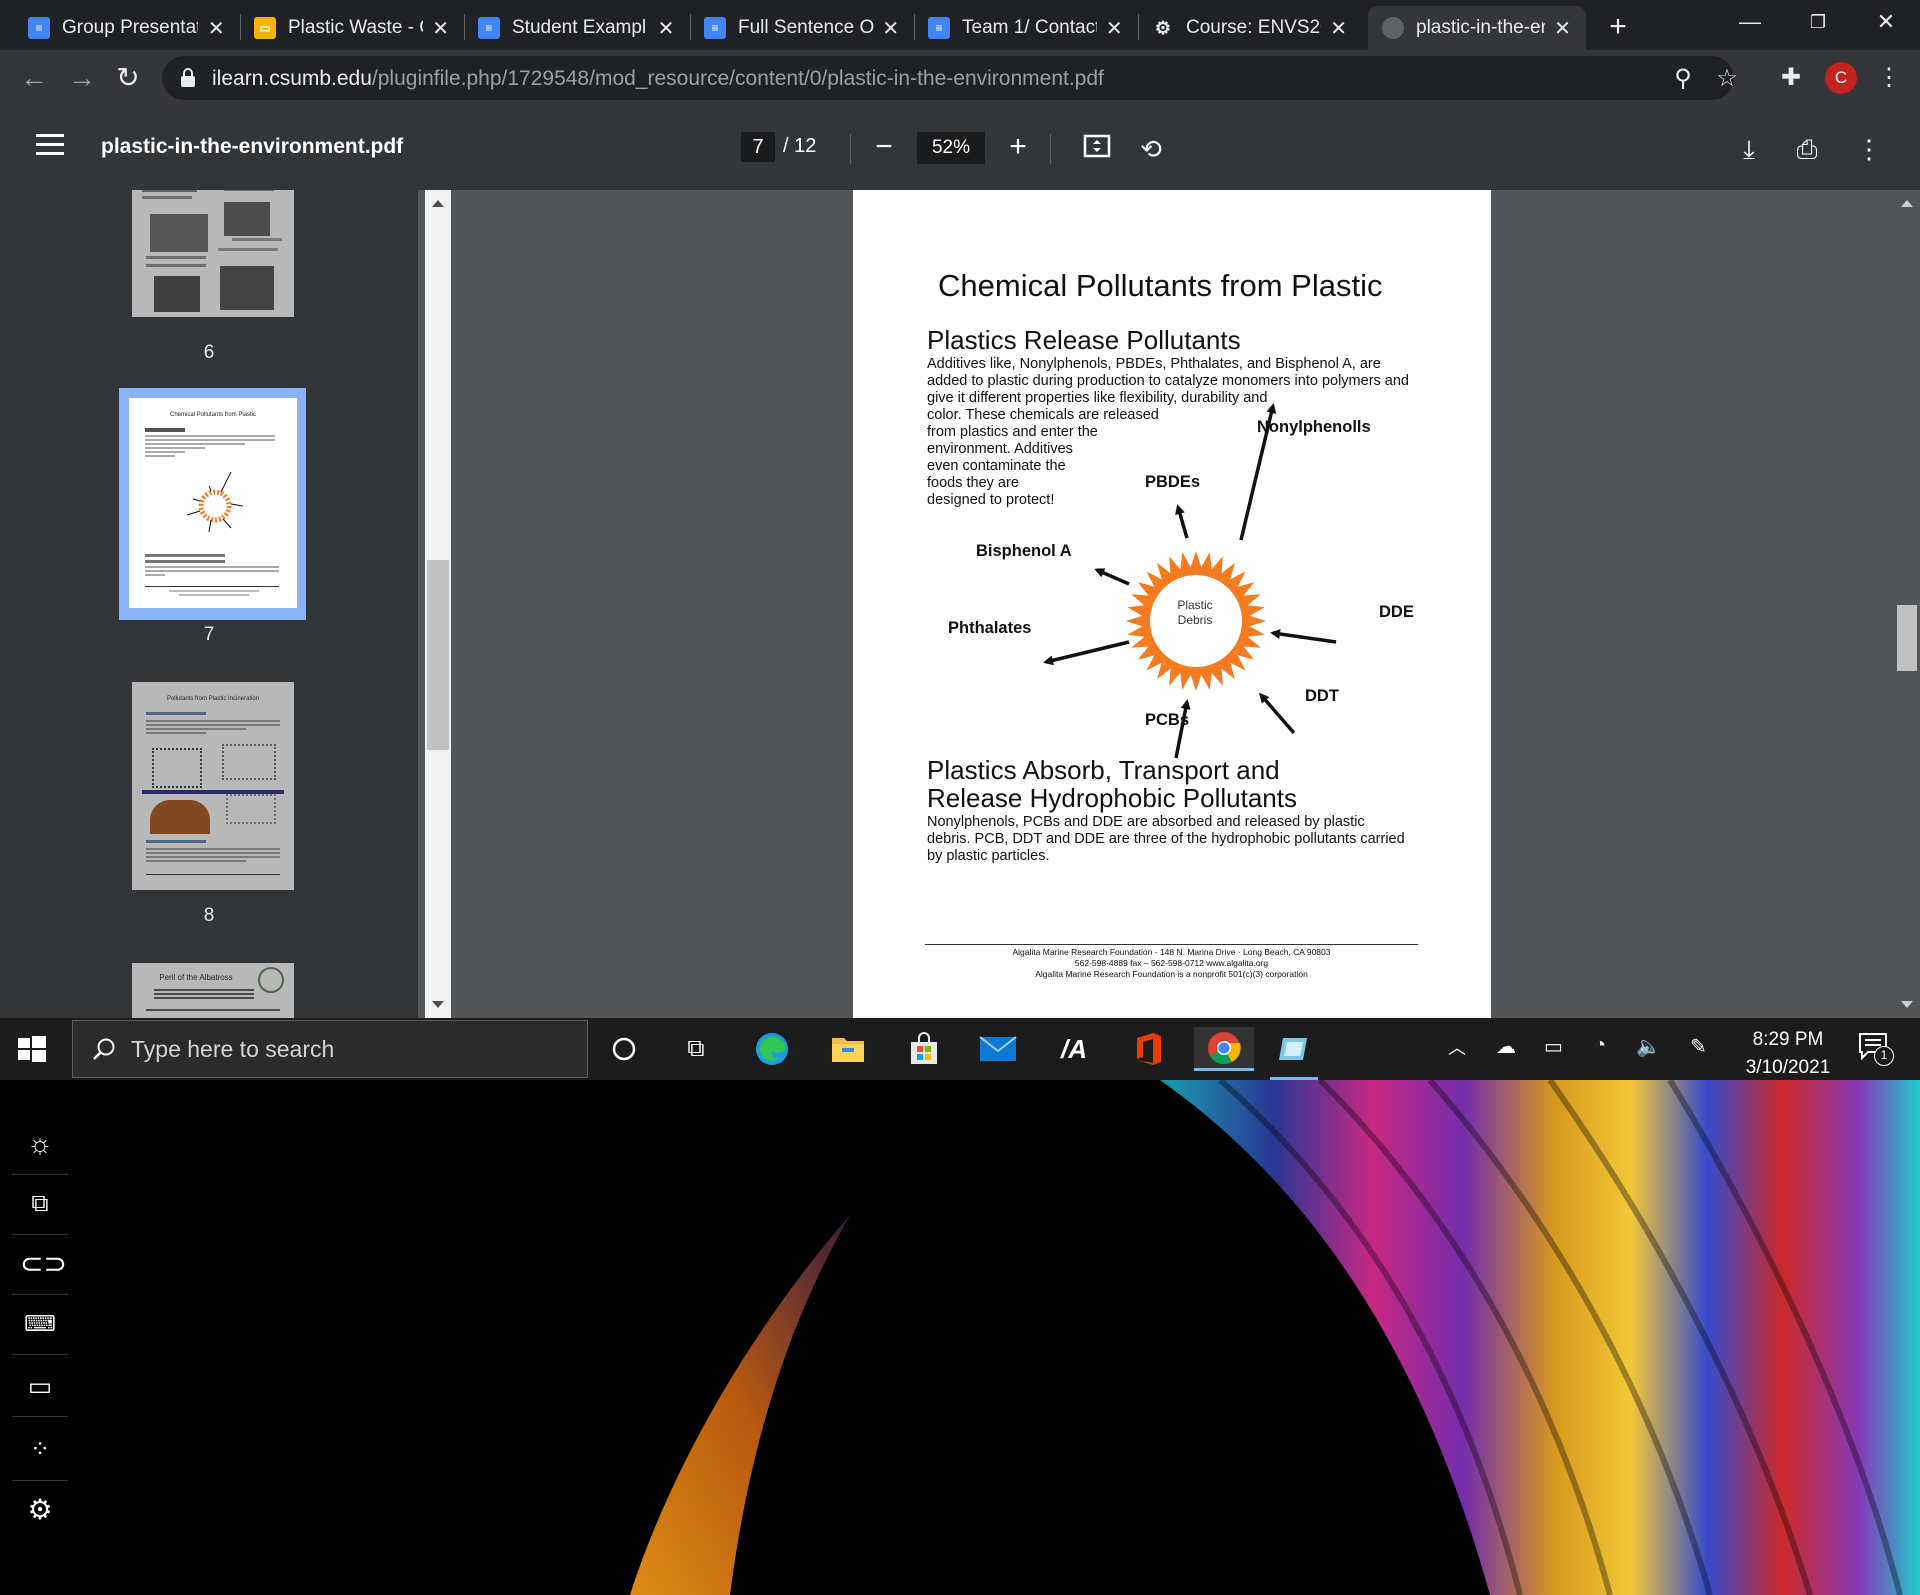  I want to click on main-scroll-thumb, so click(1907, 638).